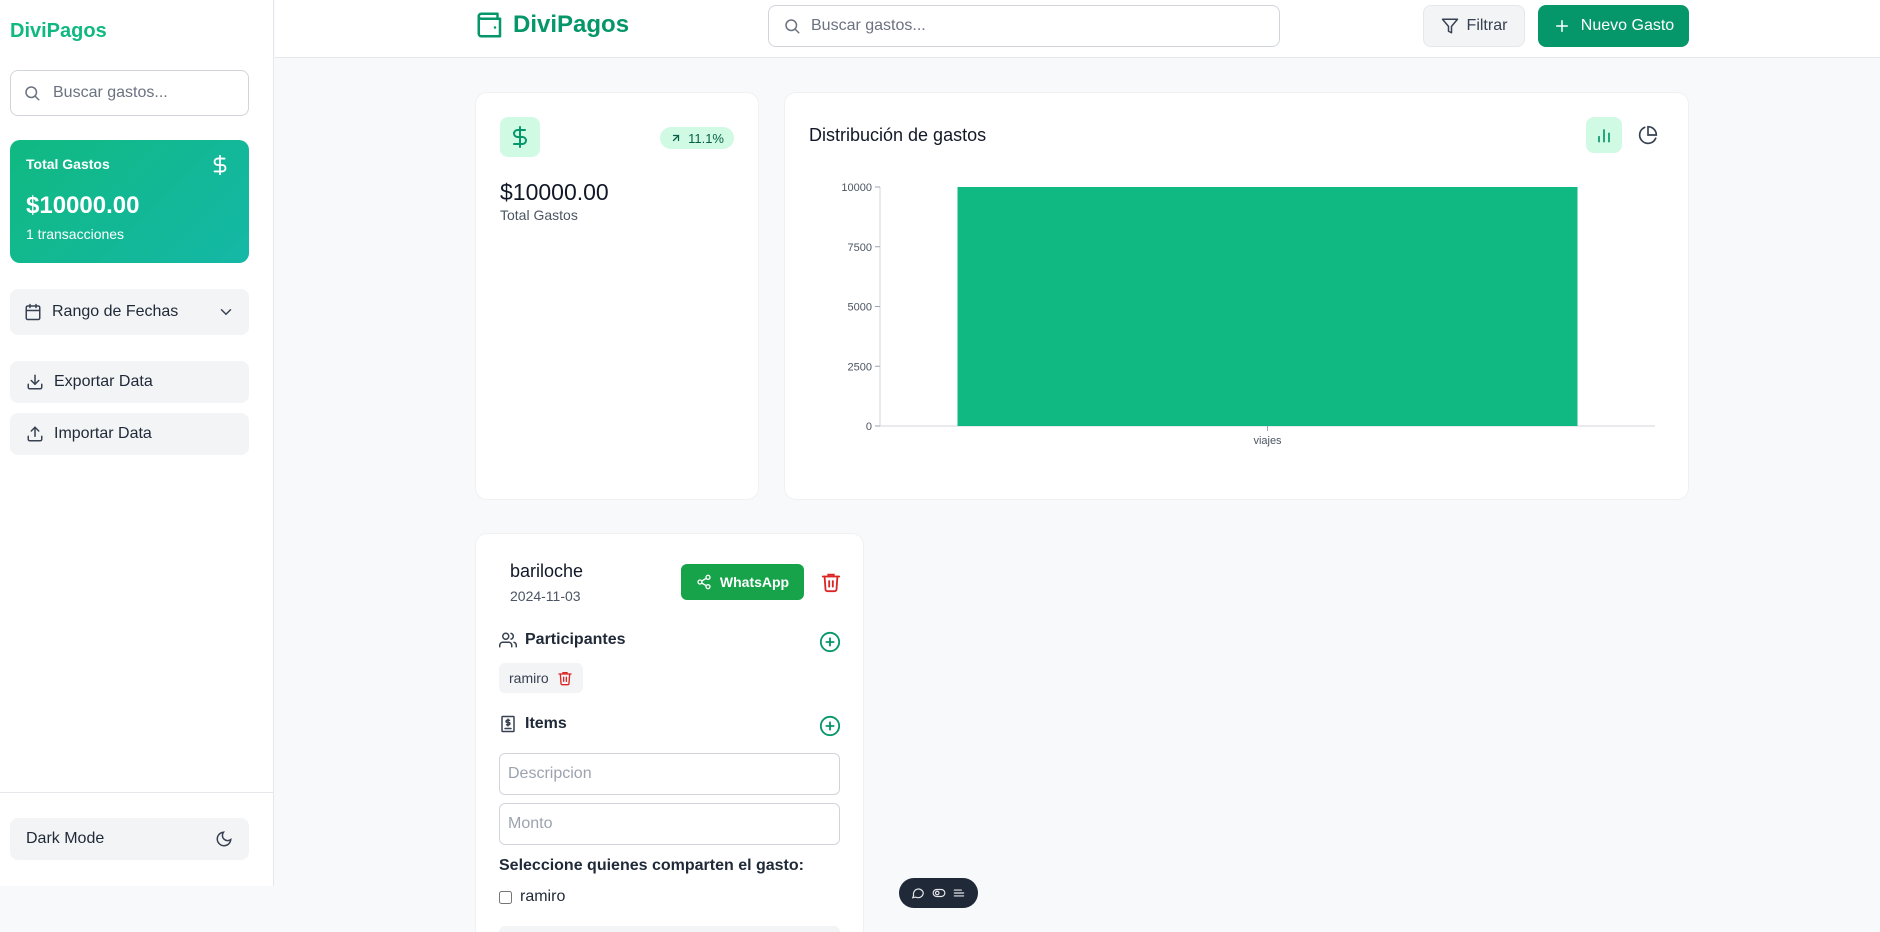  I want to click on header-search, so click(1024, 26).